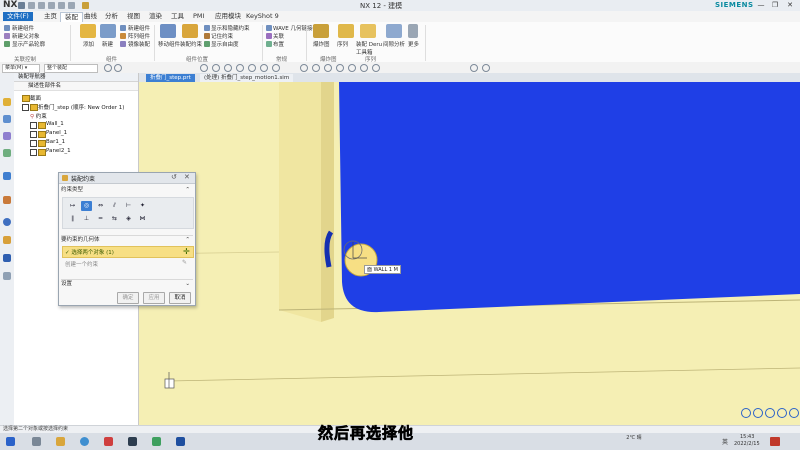 This screenshot has height=450, width=800. What do you see at coordinates (321, 44) in the screenshot?
I see `ribbon-exploded-view-button: 爆炸图` at bounding box center [321, 44].